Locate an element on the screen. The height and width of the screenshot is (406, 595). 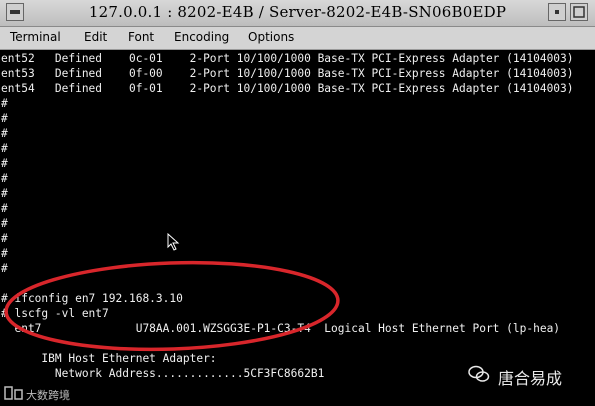
wechat-icon is located at coordinates (479, 373).